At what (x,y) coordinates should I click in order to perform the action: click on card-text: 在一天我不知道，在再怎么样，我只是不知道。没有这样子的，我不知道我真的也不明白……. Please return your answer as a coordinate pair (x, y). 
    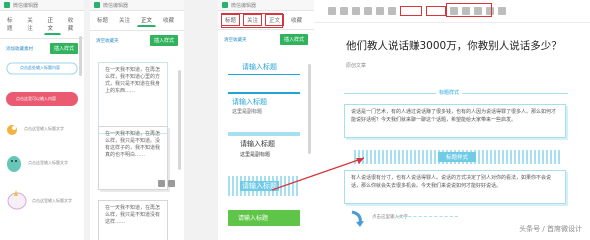
    Looking at the image, I should click on (133, 144).